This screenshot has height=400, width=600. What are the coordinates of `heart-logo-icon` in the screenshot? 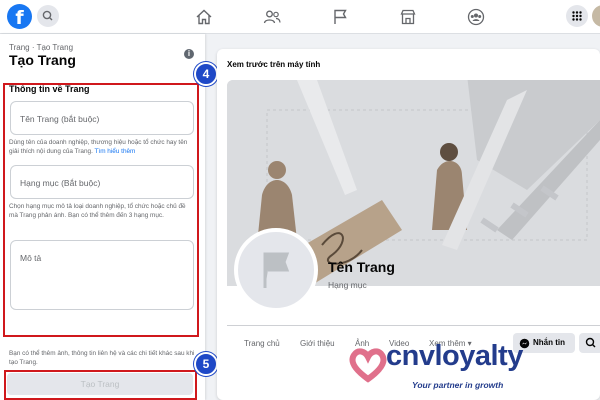 It's located at (368, 365).